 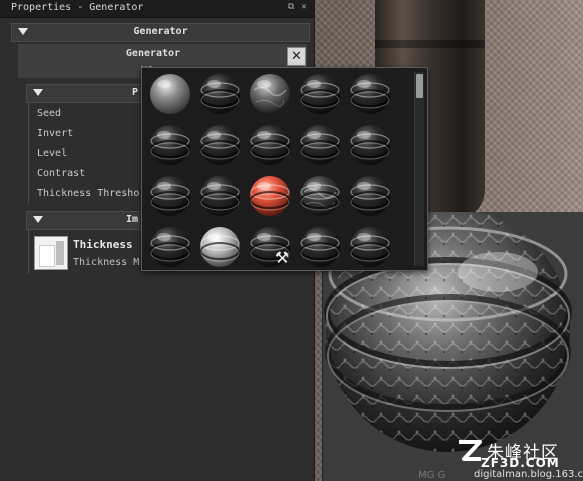 What do you see at coordinates (320, 196) in the screenshot?
I see `material-swatch-marble-dark` at bounding box center [320, 196].